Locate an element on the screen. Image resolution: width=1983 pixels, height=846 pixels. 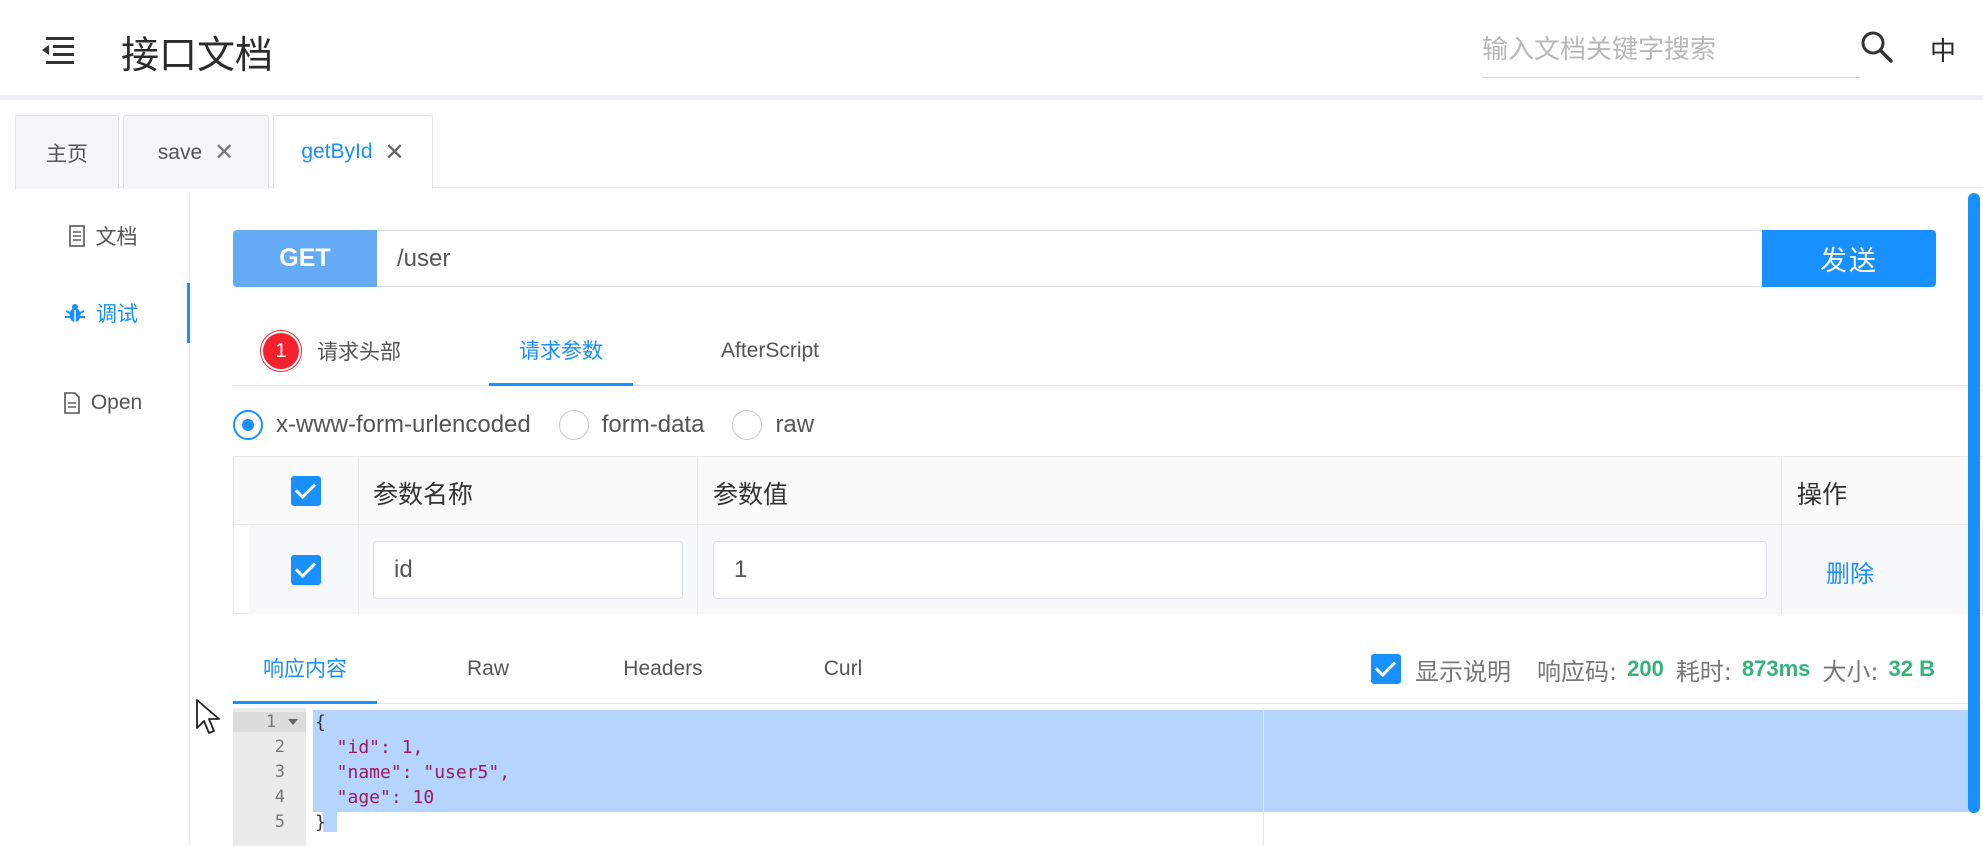
sidebar-item-label: 文档 is located at coordinates (116, 237).